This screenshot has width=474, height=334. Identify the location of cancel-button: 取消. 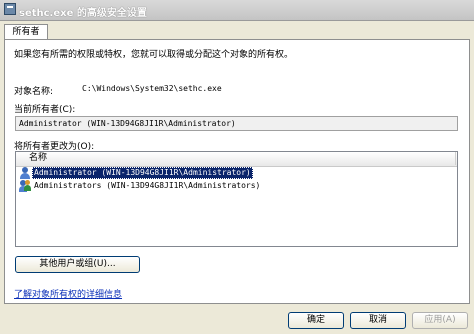
(378, 320).